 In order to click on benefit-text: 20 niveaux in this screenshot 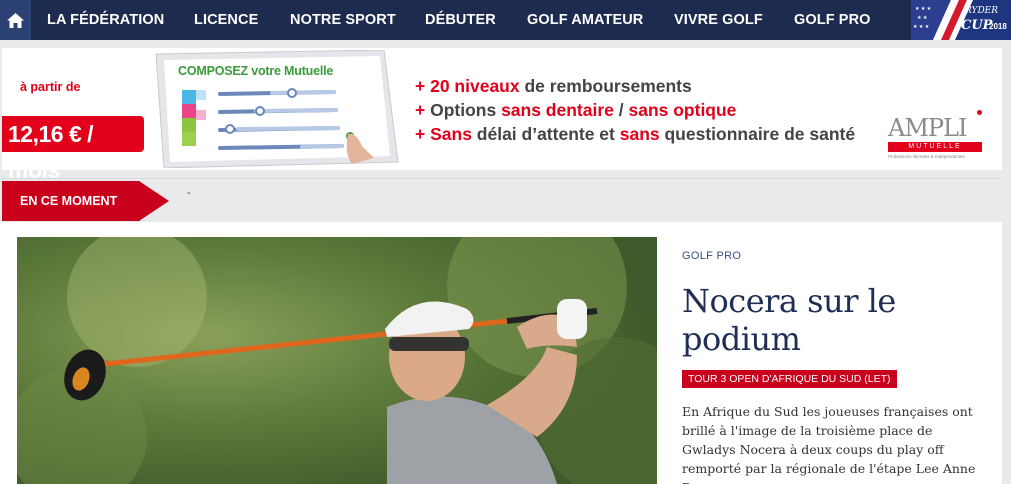, I will do `click(475, 86)`.